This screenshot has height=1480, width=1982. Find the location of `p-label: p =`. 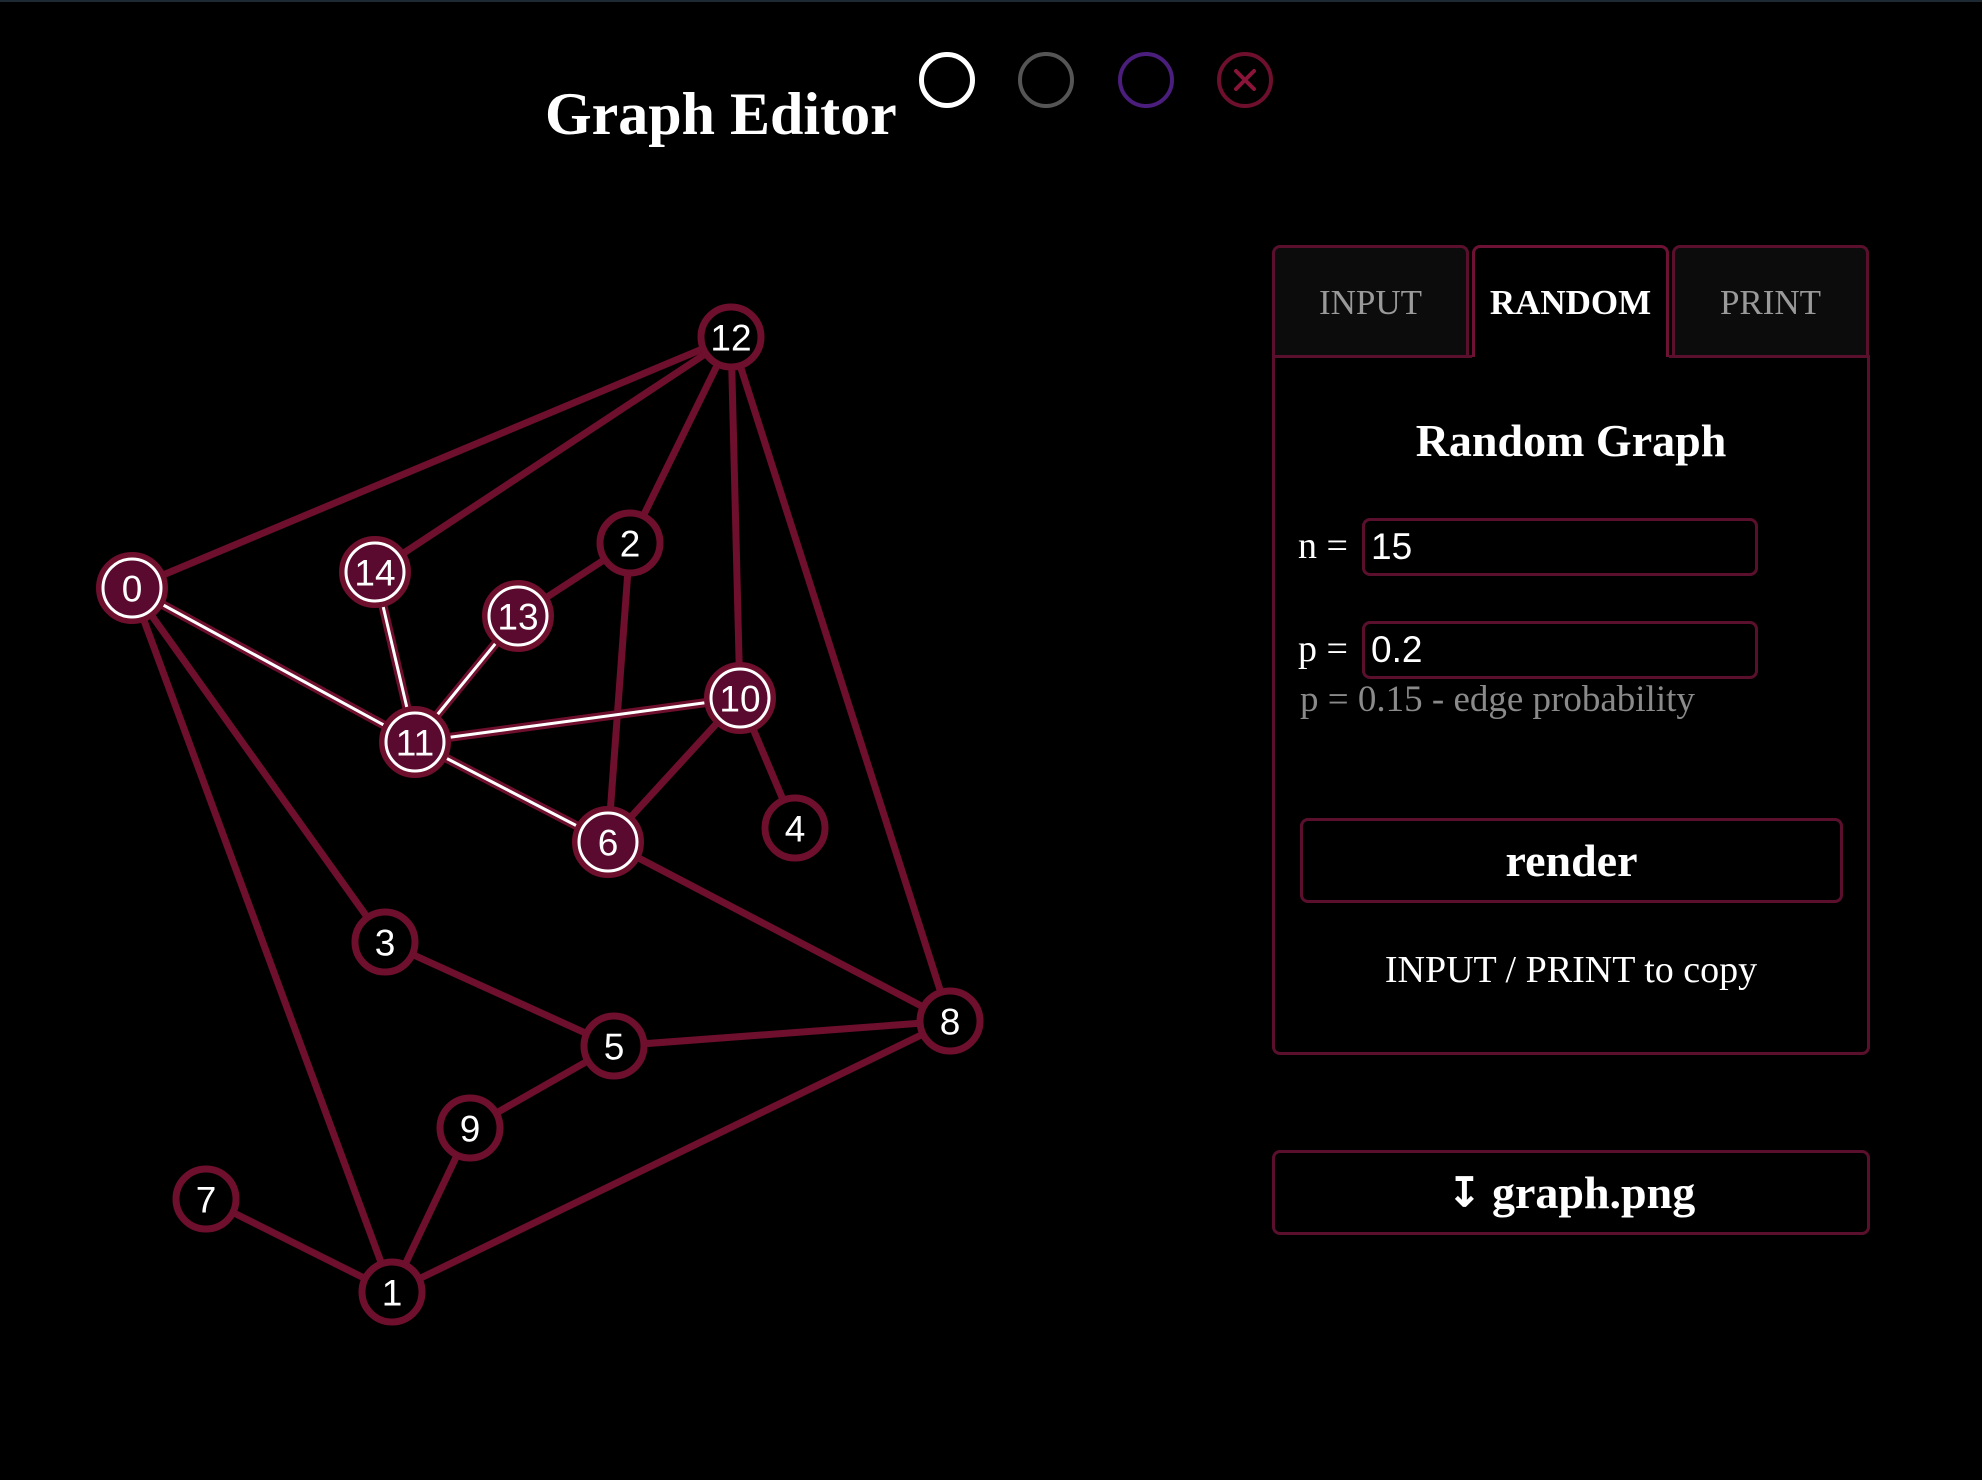

p-label: p = is located at coordinates (1323, 649).